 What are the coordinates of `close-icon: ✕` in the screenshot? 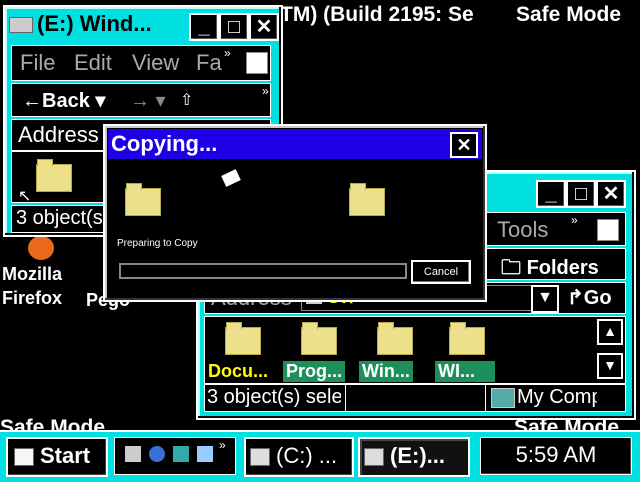 It's located at (464, 145).